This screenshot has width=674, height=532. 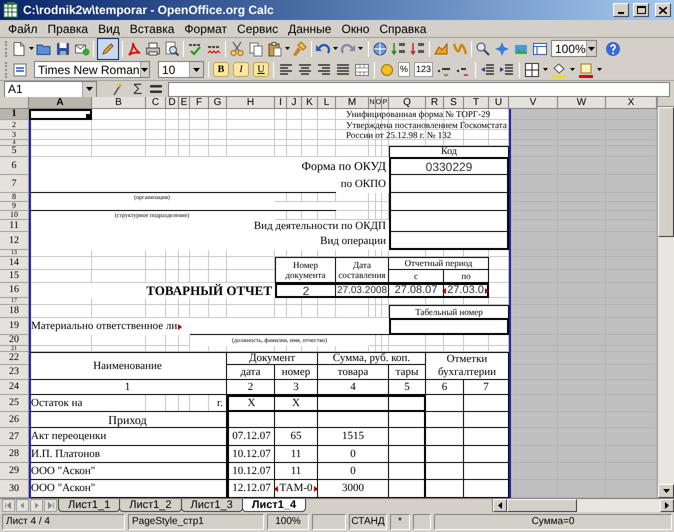 I want to click on row-header: 18, so click(x=14, y=311).